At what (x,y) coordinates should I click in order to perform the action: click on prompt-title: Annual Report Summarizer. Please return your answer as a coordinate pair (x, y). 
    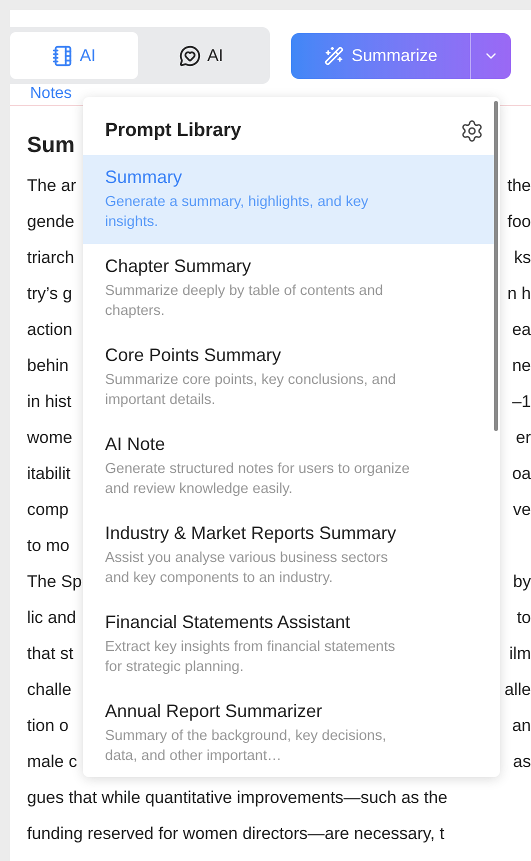
    Looking at the image, I should click on (214, 711).